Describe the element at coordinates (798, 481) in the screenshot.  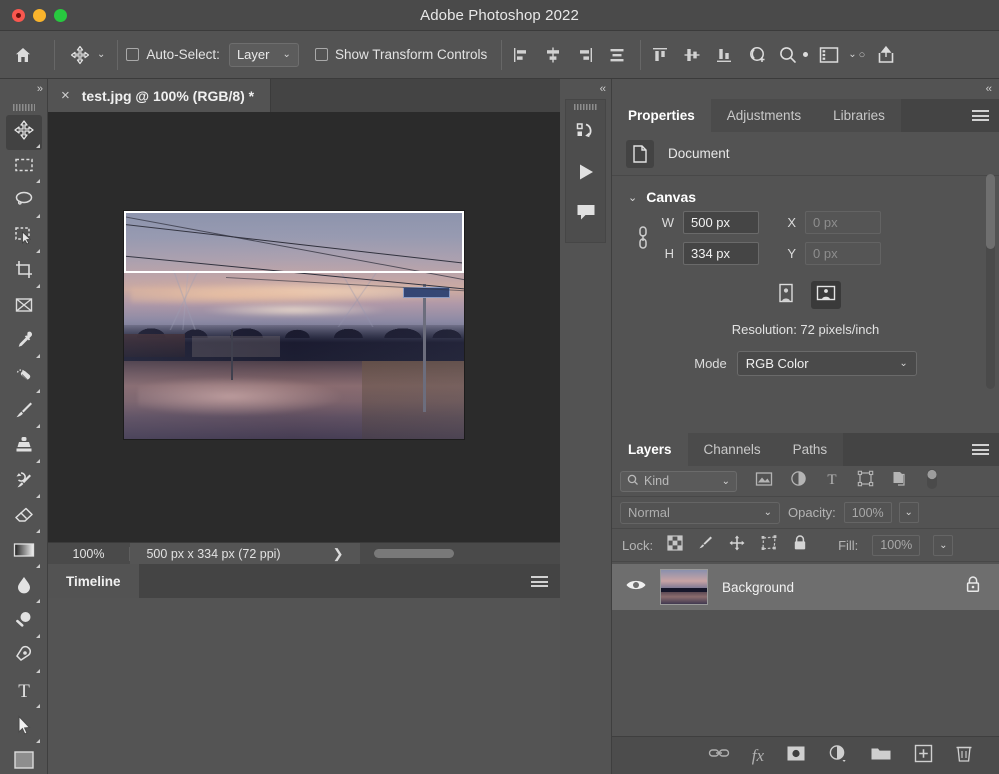
I see `filter-adjustment-layers-icon` at that location.